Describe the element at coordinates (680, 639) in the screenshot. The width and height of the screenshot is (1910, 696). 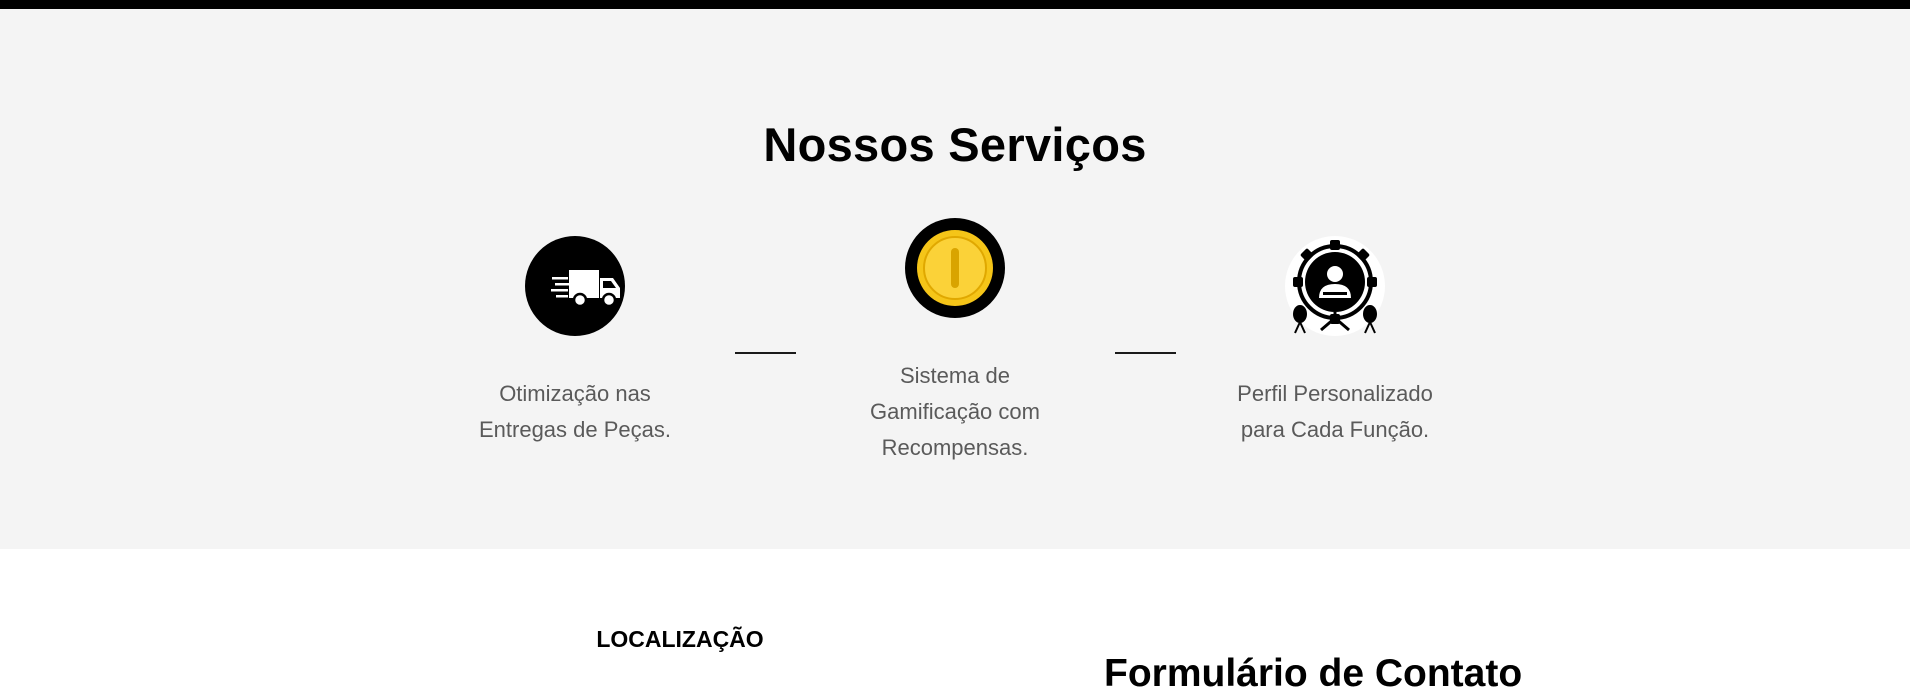
I see `location-heading: LOCALIZAÇÃO` at that location.